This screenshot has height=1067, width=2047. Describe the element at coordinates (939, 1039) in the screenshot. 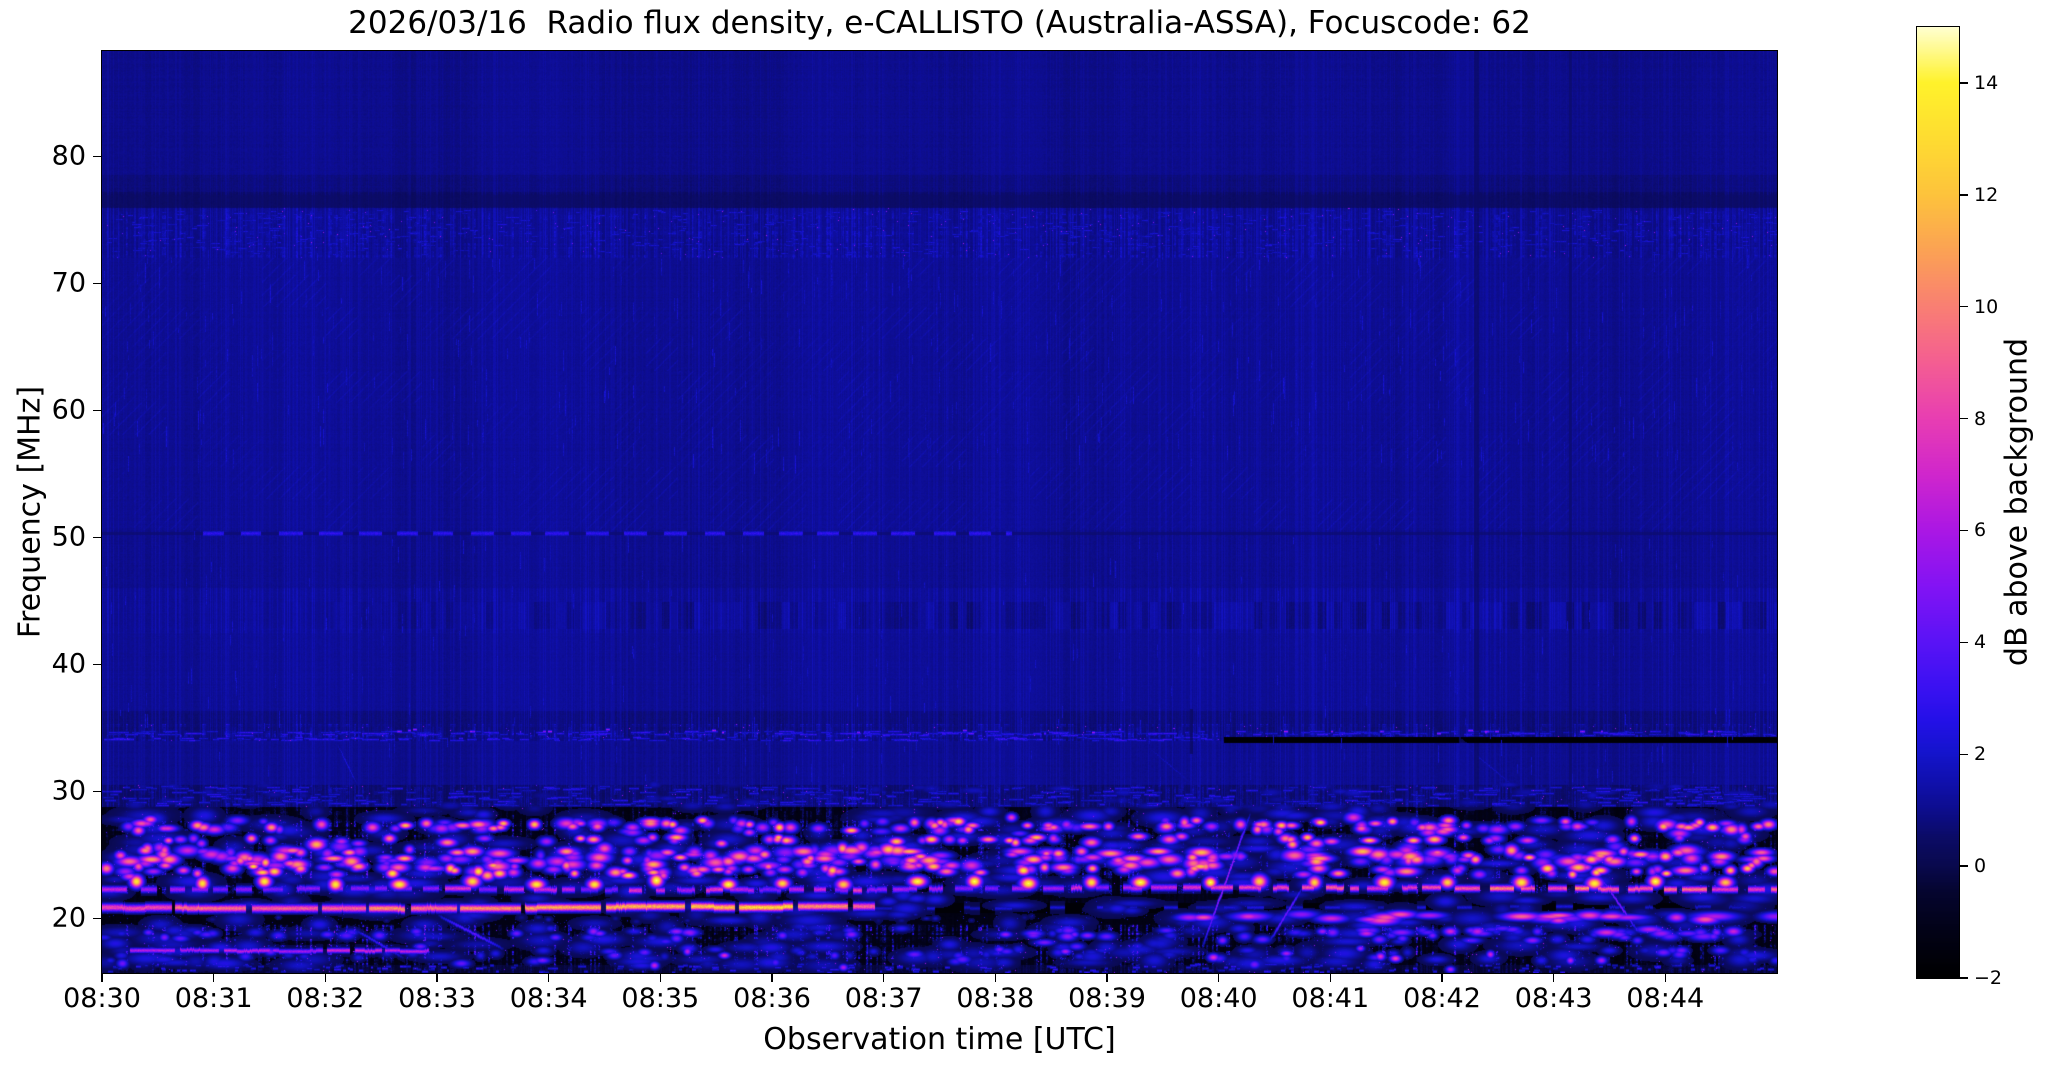

I see `x-axis-label: Observation time [UTC]` at that location.